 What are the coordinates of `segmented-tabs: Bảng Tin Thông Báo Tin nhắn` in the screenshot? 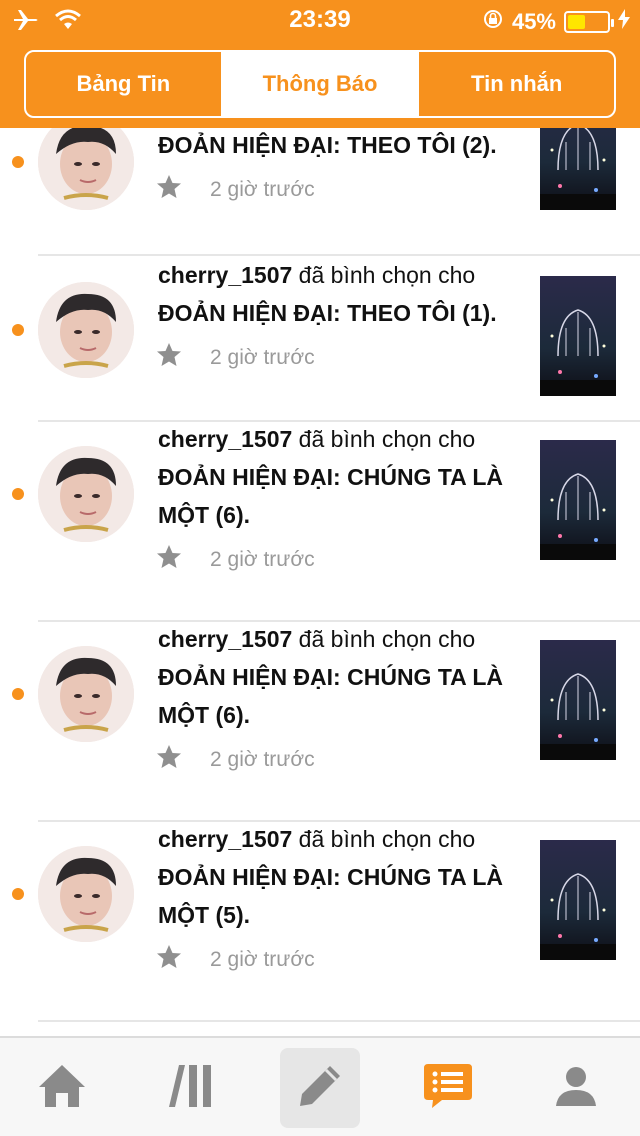 It's located at (320, 84).